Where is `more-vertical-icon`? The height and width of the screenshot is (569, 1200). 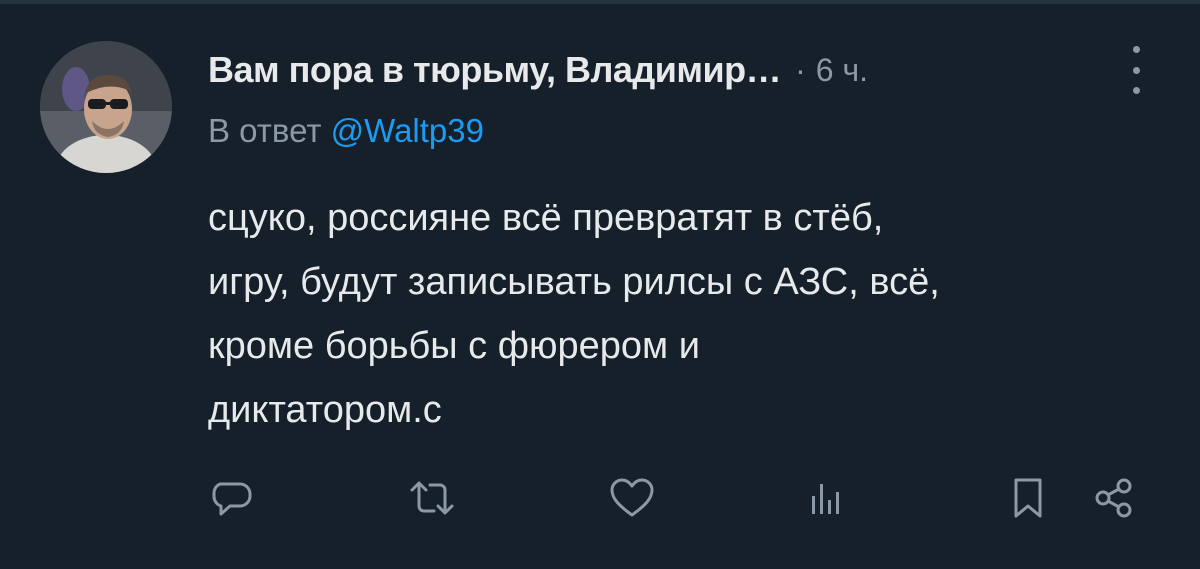
more-vertical-icon is located at coordinates (1136, 70).